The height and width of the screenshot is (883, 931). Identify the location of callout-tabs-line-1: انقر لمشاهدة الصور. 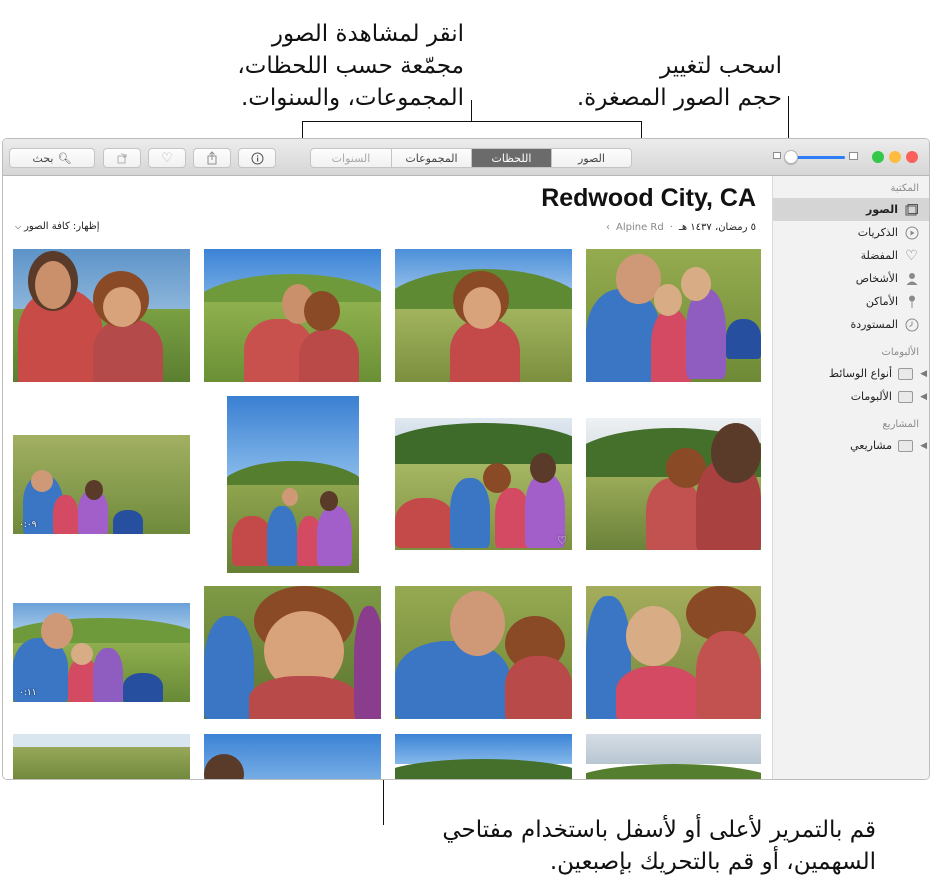
(367, 34).